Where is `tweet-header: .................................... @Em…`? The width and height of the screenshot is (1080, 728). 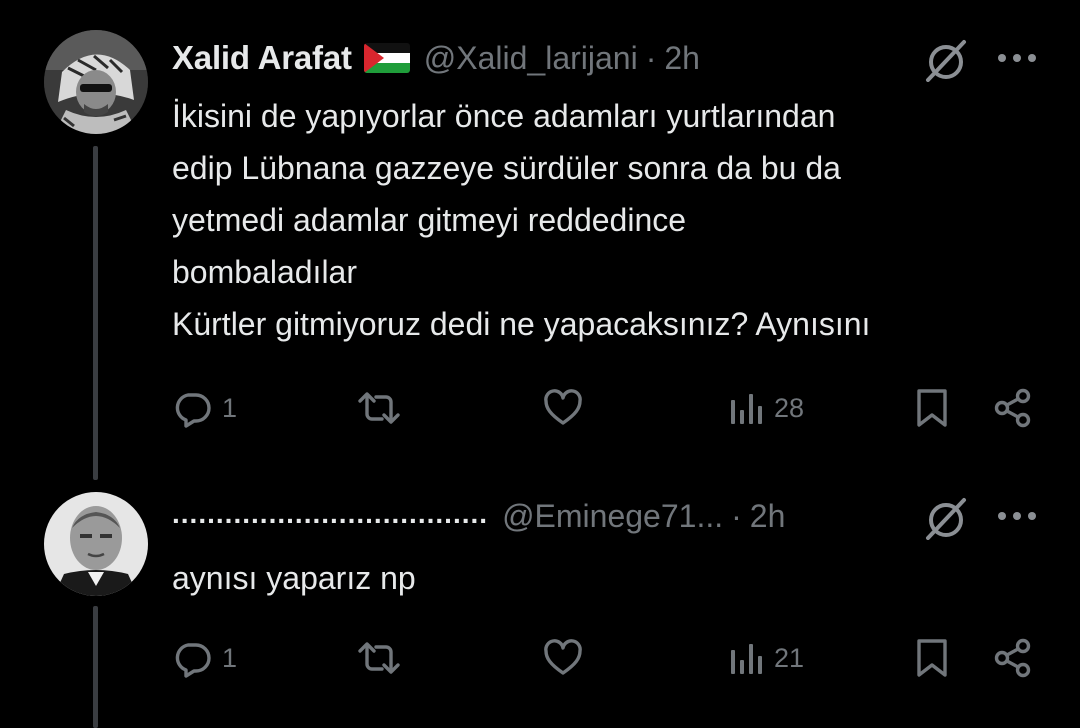 tweet-header: .................................... @Em… is located at coordinates (606, 516).